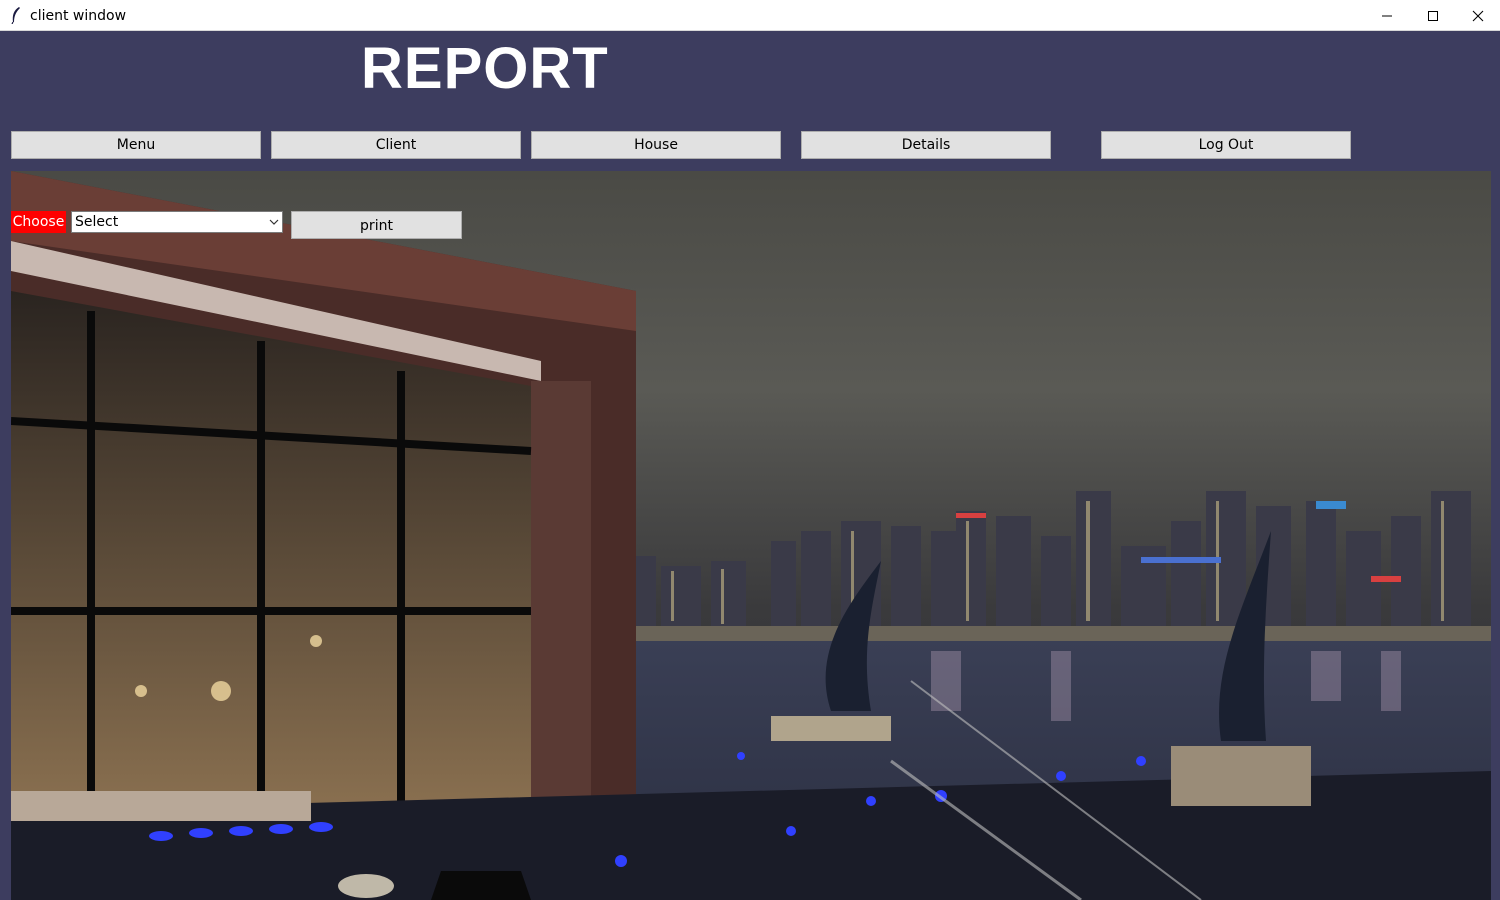 Image resolution: width=1500 pixels, height=900 pixels. I want to click on choose-label: Choose, so click(38, 222).